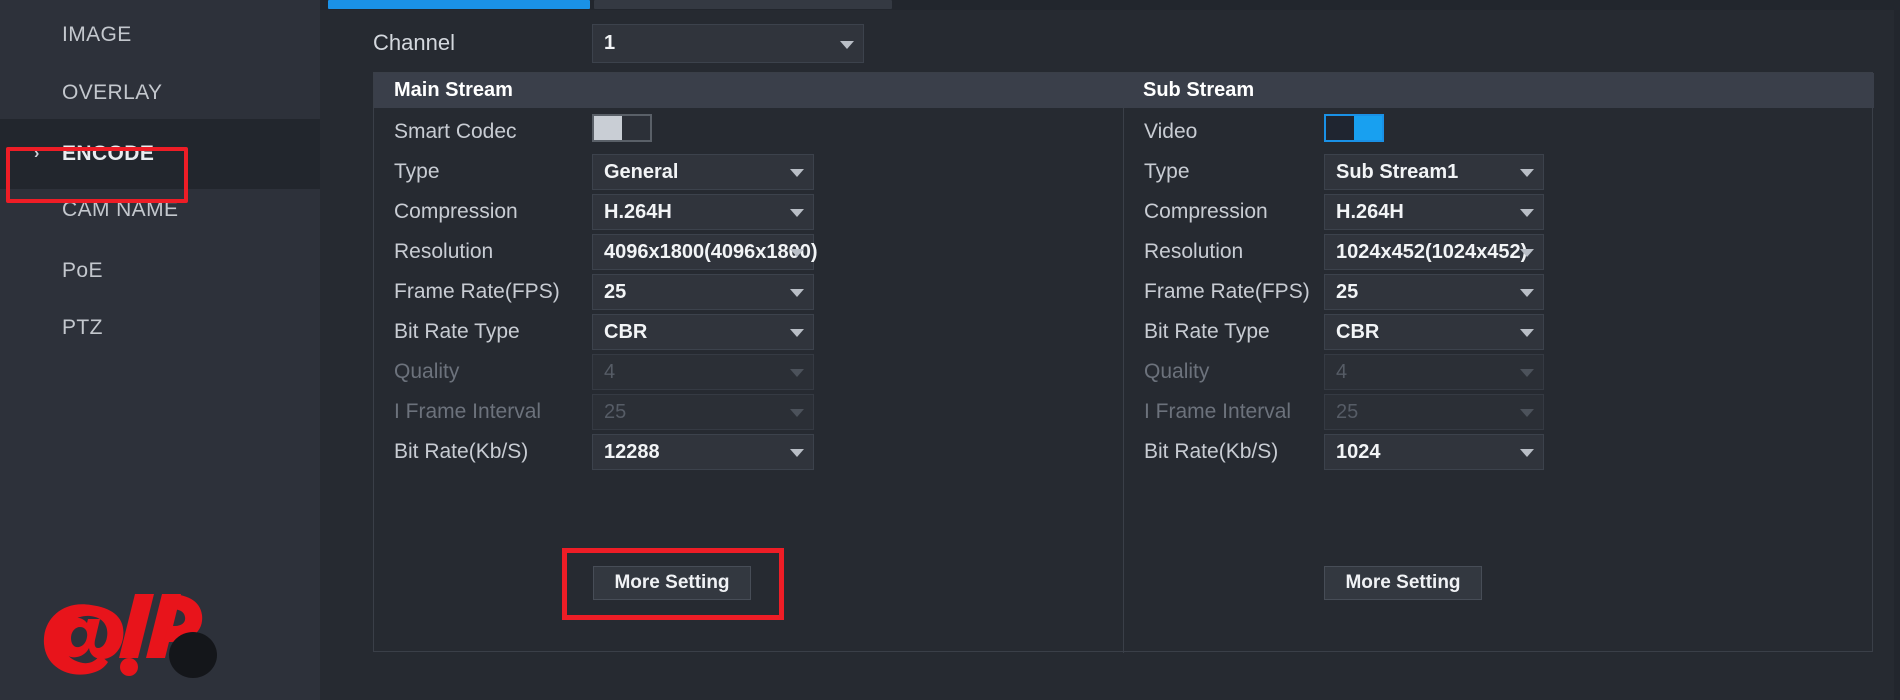  I want to click on dropdown-type: General, so click(703, 172).